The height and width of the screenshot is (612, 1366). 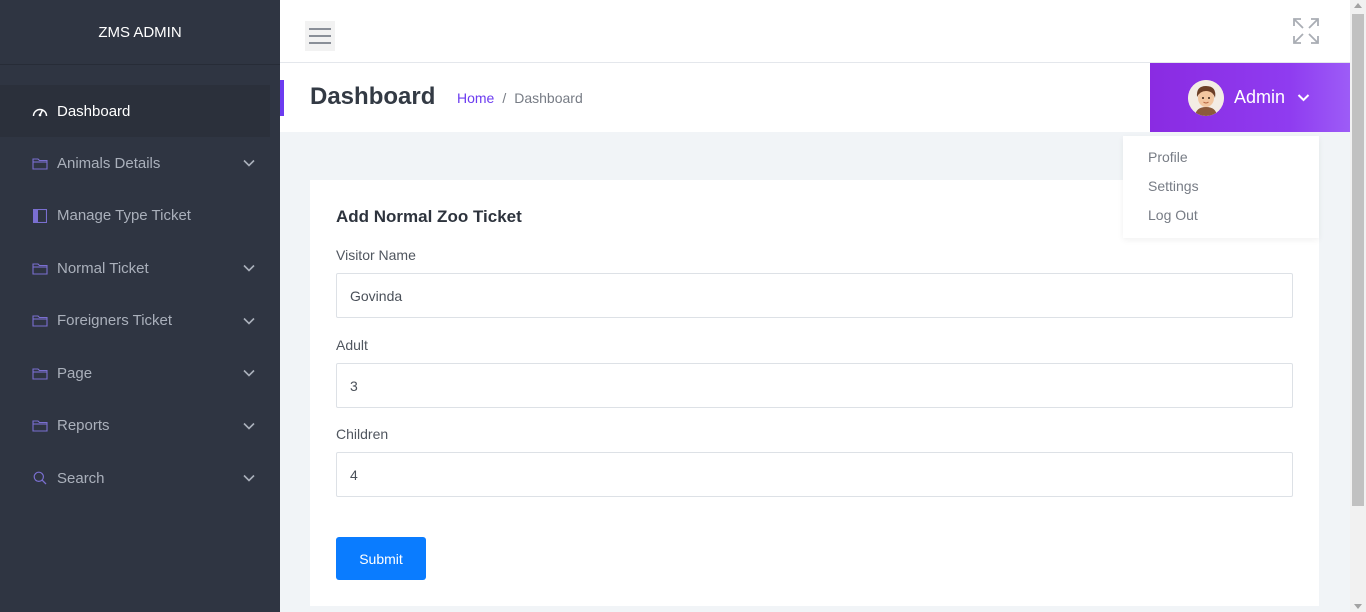 I want to click on page-scrollbar, so click(x=1358, y=306).